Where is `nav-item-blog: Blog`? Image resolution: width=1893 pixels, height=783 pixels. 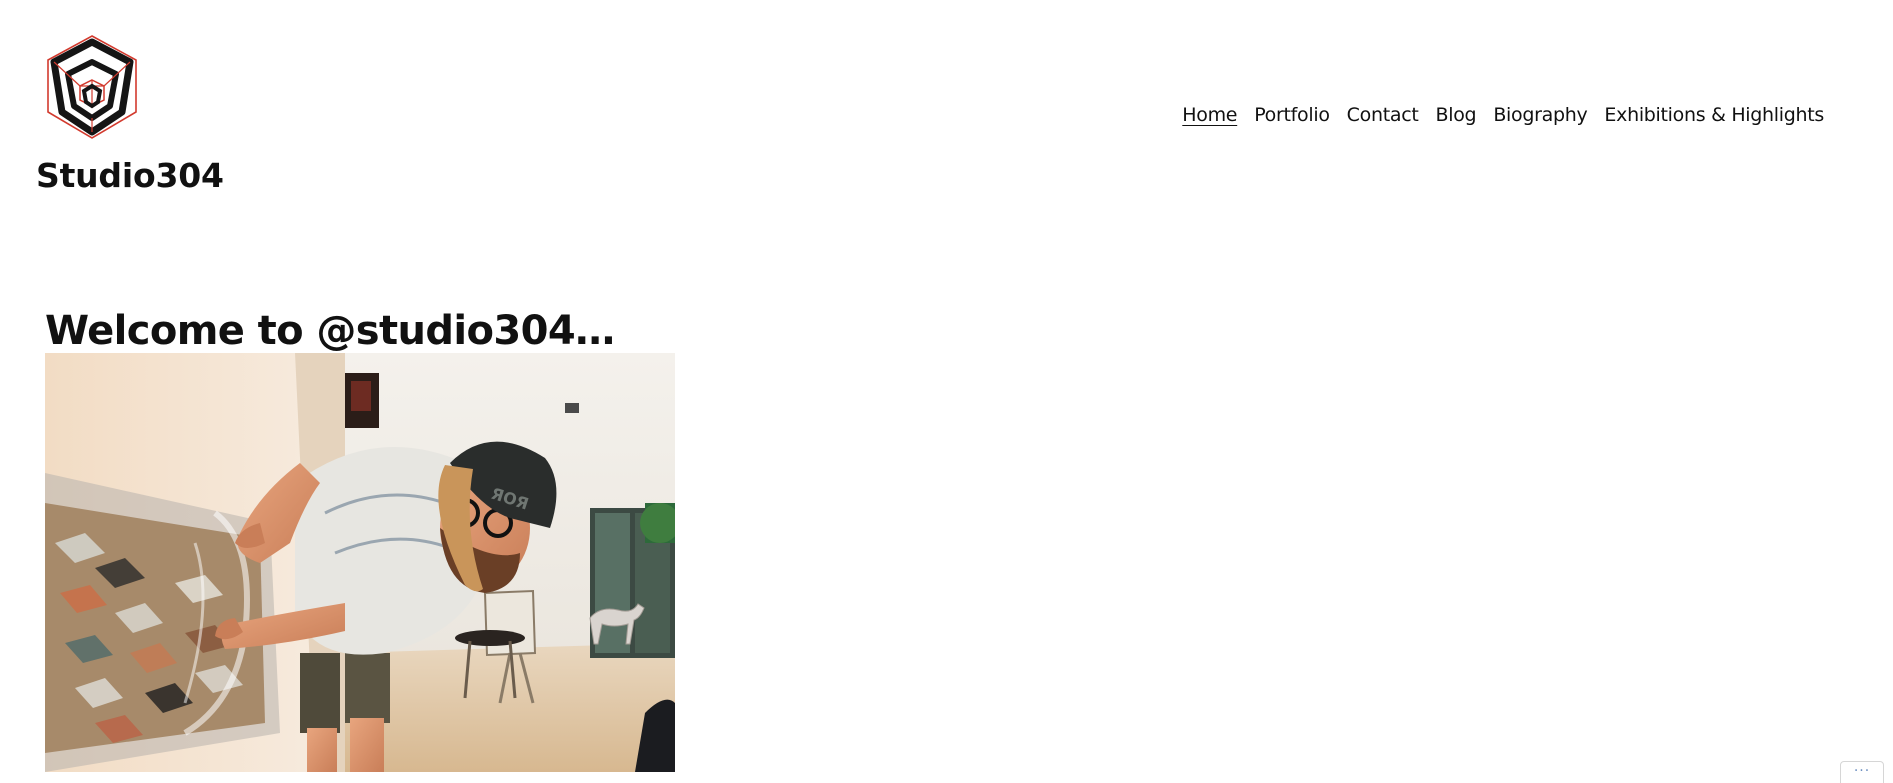
nav-item-blog: Blog is located at coordinates (1456, 115).